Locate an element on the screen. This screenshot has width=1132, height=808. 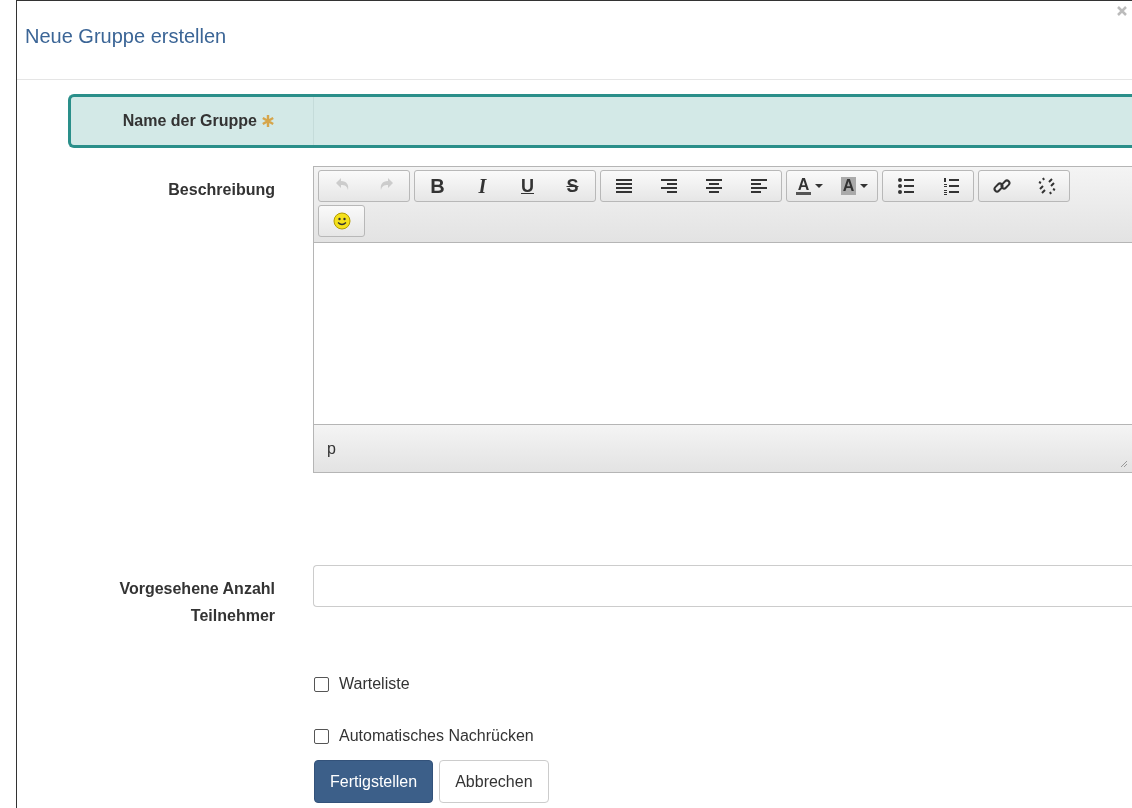
finish-button: Fertigstellen is located at coordinates (374, 781).